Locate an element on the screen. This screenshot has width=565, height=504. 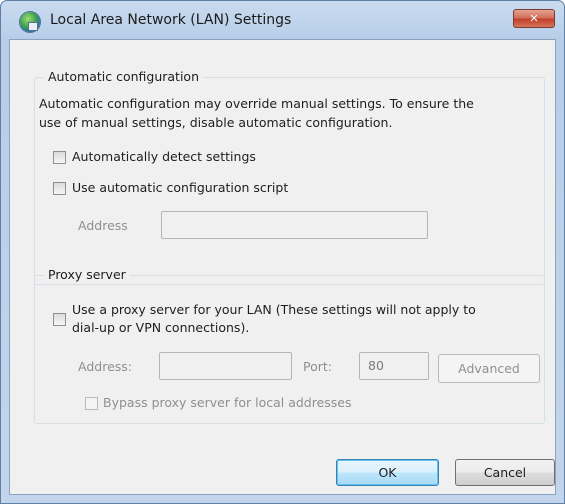
script-address-input is located at coordinates (294, 225).